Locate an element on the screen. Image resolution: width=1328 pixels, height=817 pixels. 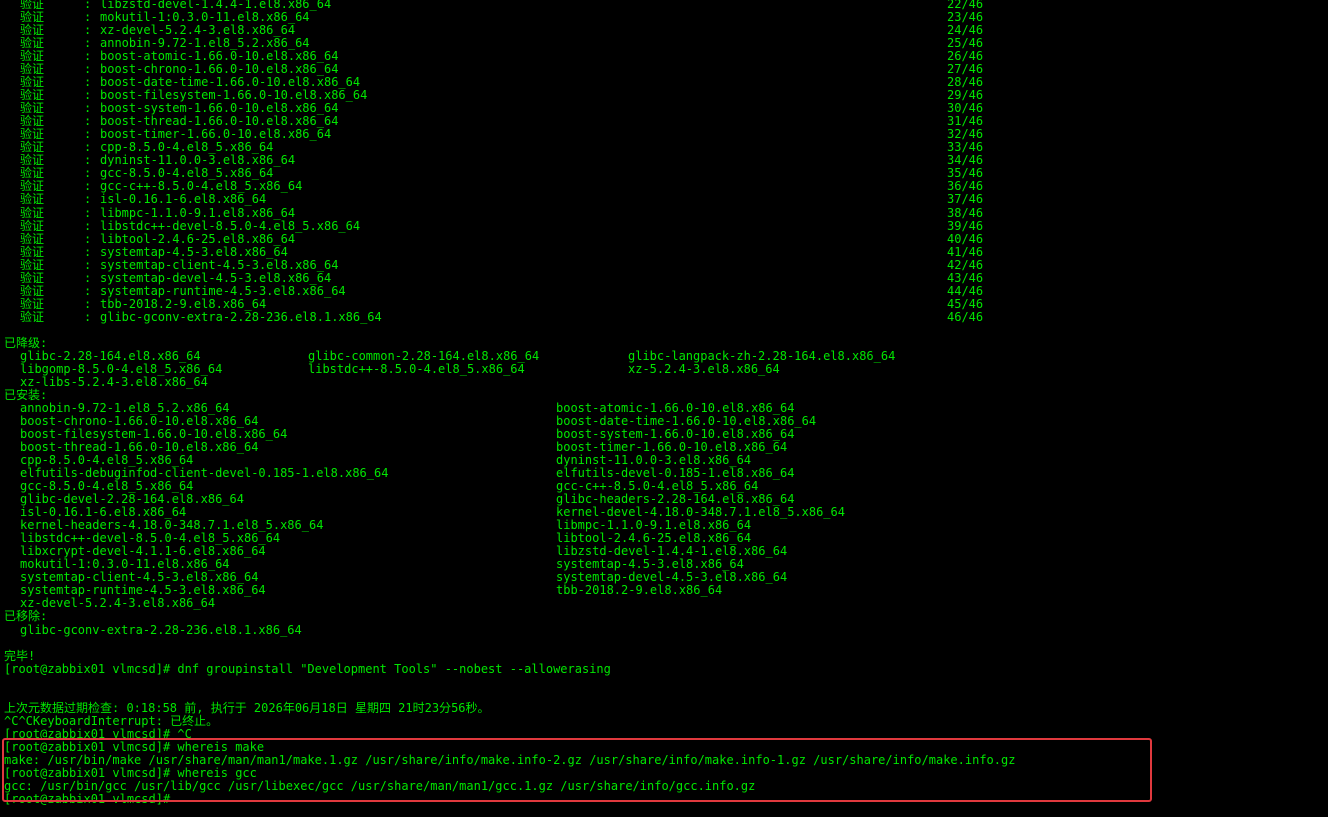
downgraded-package: glibc-common-2.28-164.el8.x86_64 is located at coordinates (424, 355).